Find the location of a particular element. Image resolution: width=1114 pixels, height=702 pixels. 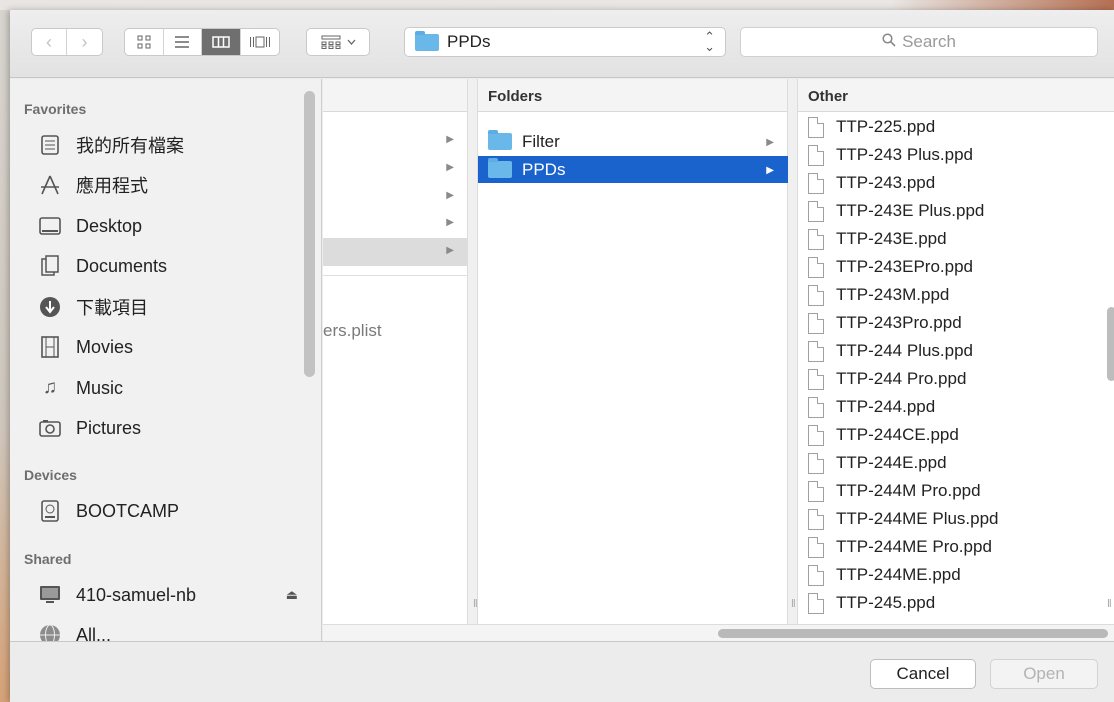

search-field: Search is located at coordinates (919, 42).